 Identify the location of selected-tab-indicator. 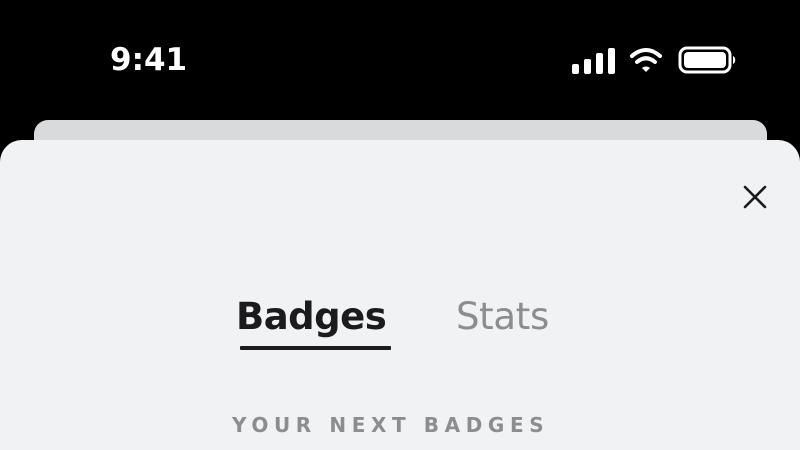
(315, 348).